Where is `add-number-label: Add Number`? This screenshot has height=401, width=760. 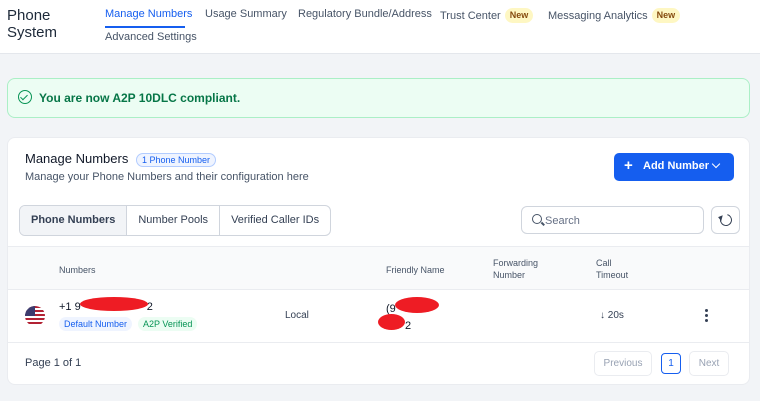 add-number-label: Add Number is located at coordinates (676, 166).